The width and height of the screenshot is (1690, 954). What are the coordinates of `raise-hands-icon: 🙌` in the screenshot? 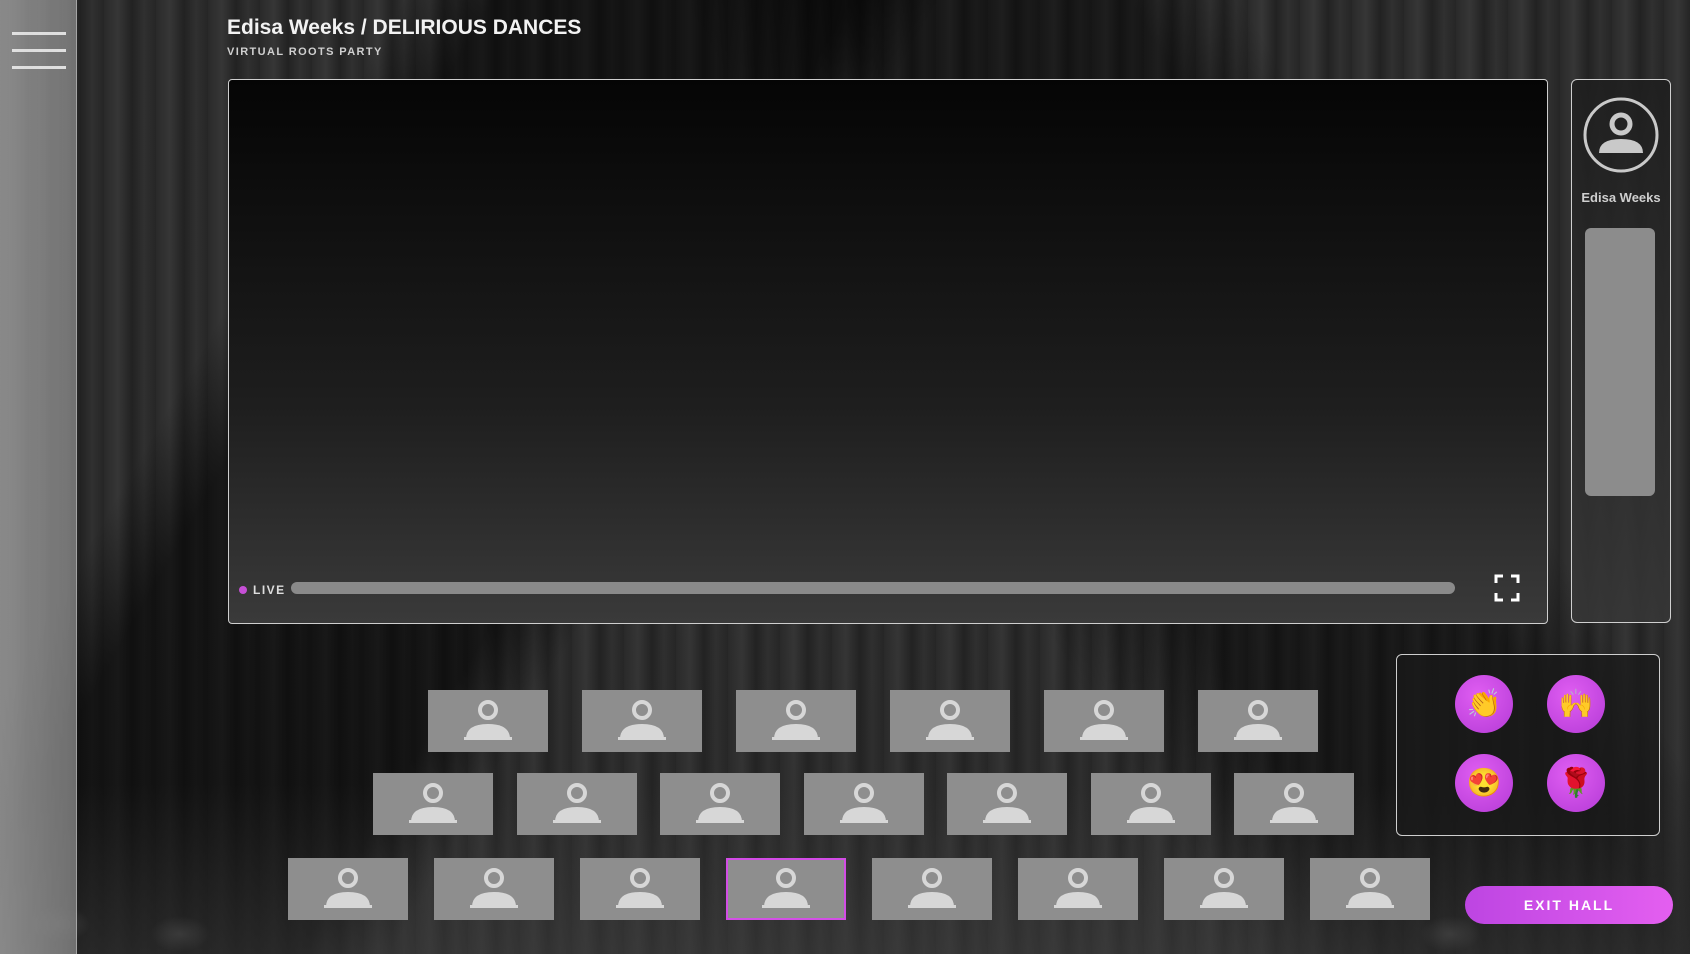 It's located at (1576, 703).